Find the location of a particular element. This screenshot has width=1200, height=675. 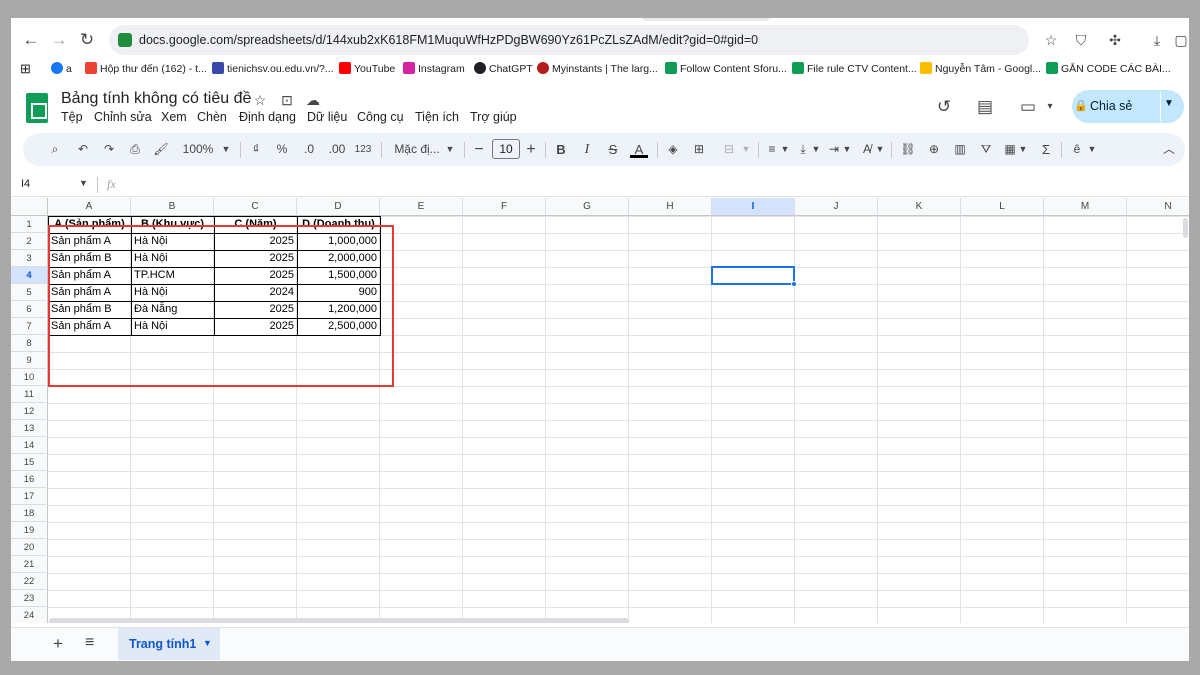

row-header-21: 21 is located at coordinates (29, 564).